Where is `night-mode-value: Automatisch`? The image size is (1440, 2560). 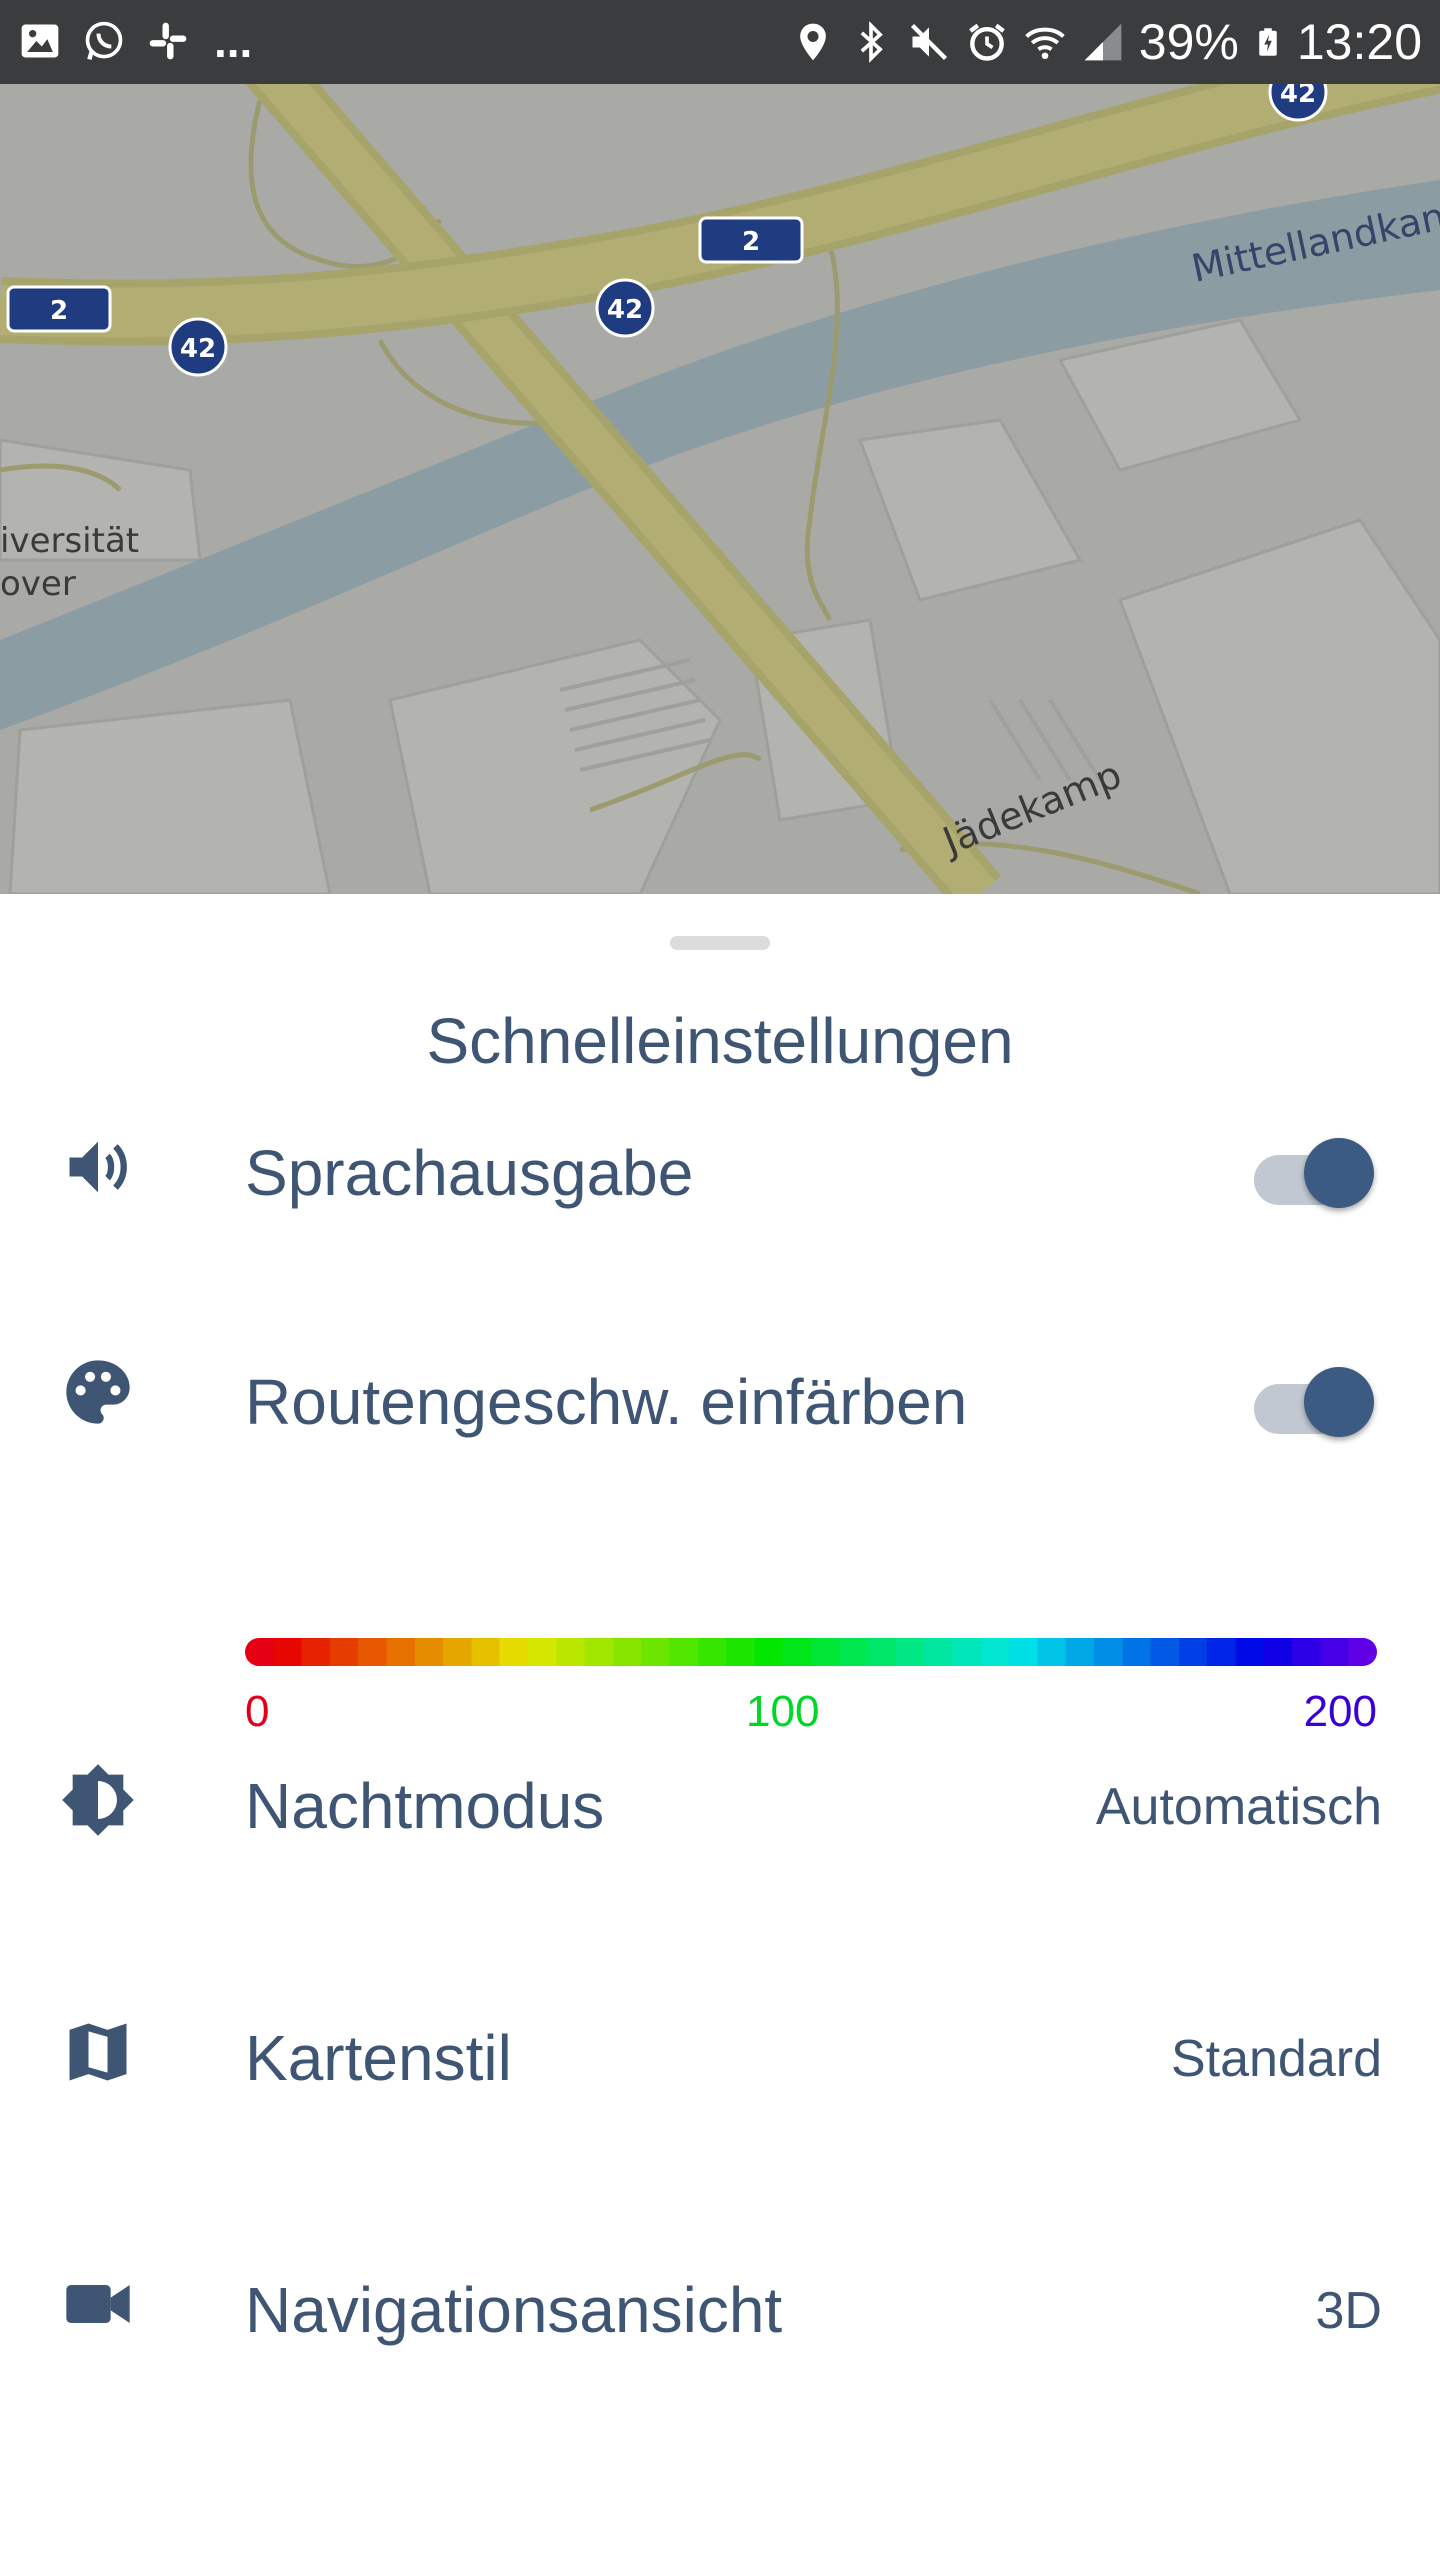
night-mode-value: Automatisch is located at coordinates (1239, 1807).